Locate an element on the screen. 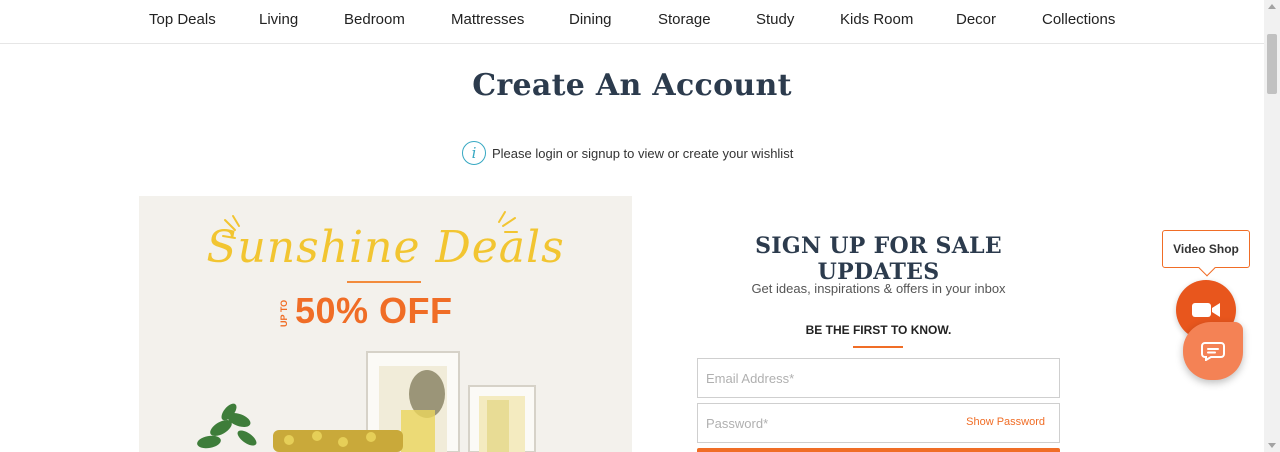 The image size is (1280, 452). scrollbar-thumb is located at coordinates (1272, 64).